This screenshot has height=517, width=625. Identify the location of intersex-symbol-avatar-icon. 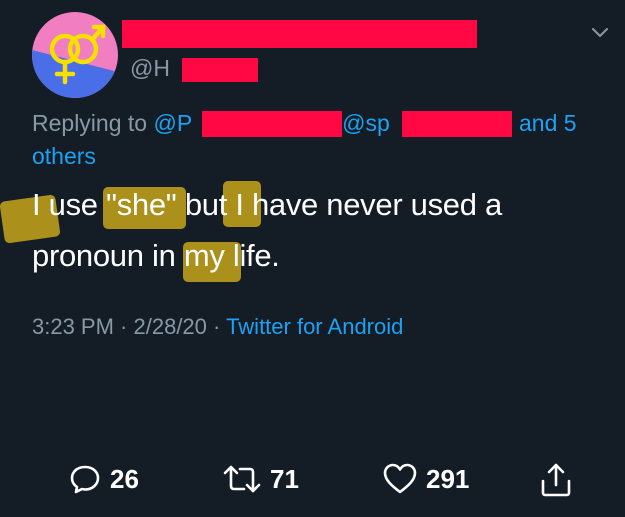
(75, 55).